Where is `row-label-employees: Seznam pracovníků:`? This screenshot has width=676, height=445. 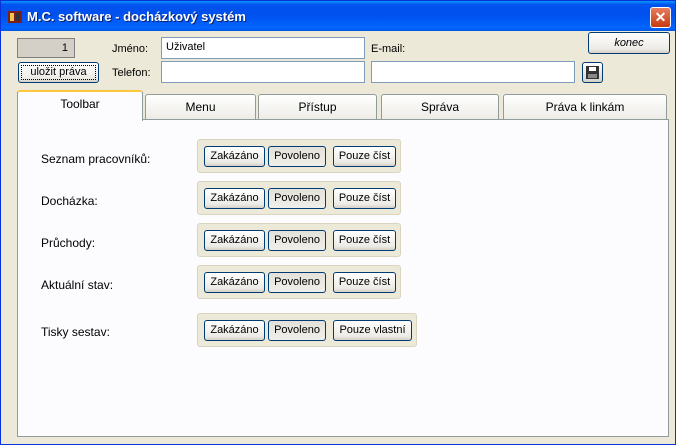
row-label-employees: Seznam pracovníků: is located at coordinates (96, 159).